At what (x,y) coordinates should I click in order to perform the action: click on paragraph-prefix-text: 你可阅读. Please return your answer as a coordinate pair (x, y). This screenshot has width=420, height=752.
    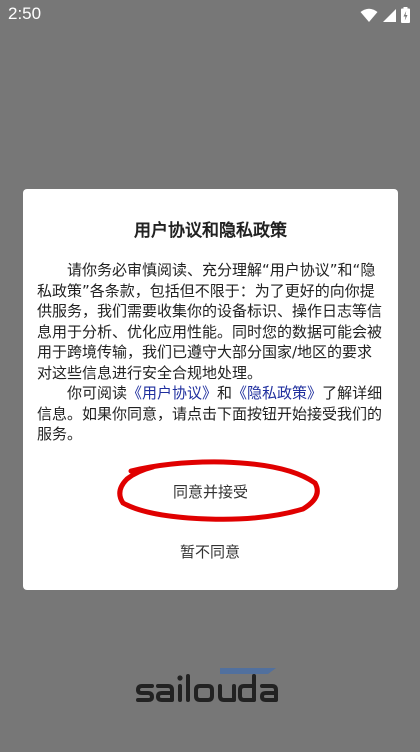
    Looking at the image, I should click on (97, 393).